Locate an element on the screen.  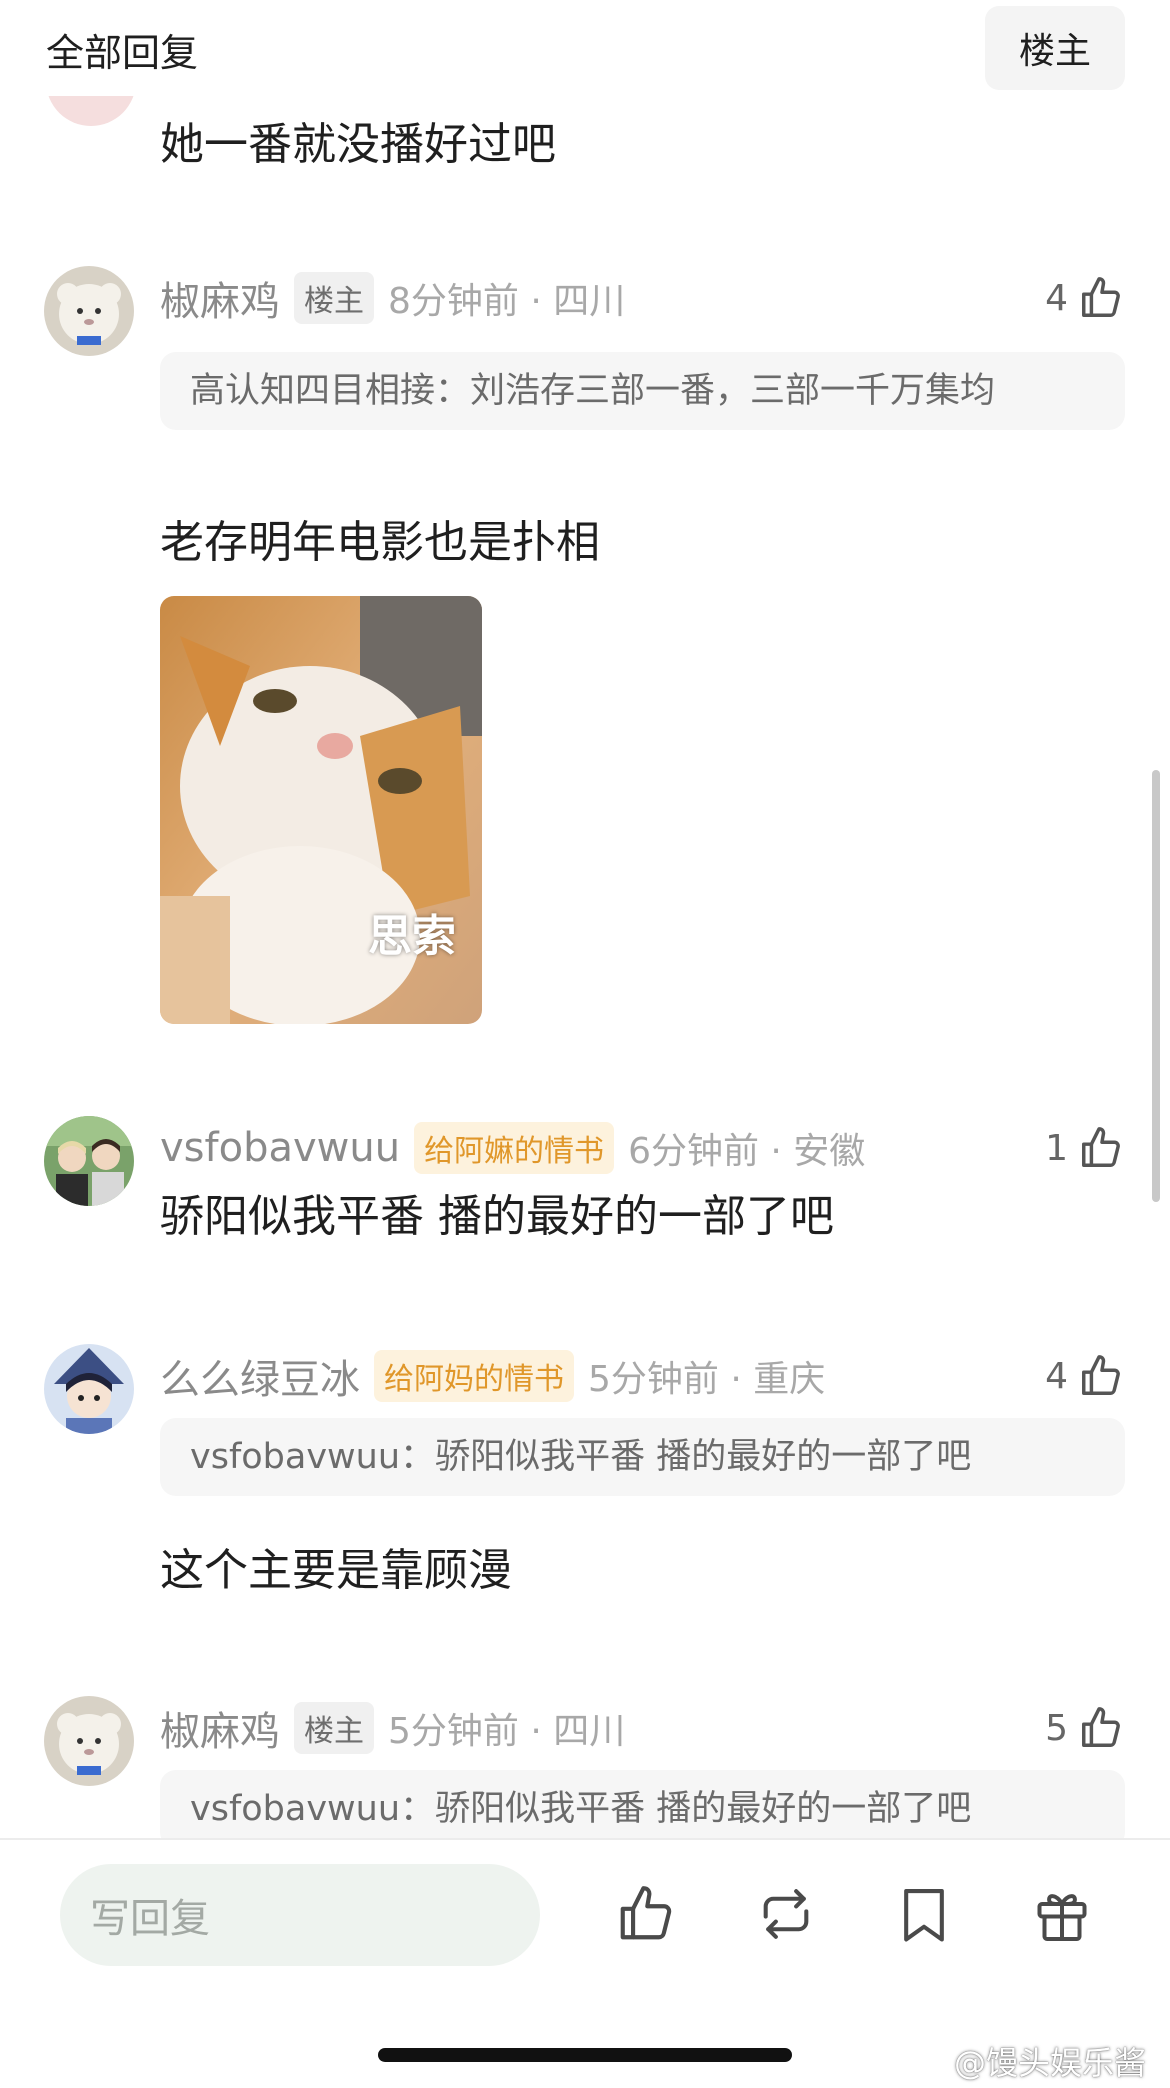
weibo-watermark: @馒头娱乐酱 is located at coordinates (1028, 2061).